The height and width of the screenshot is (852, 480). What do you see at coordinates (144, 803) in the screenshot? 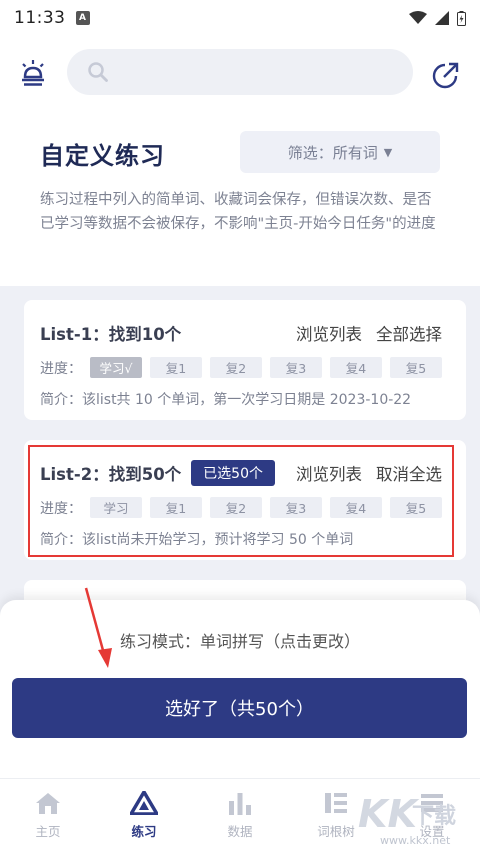
I see `practice-icon` at bounding box center [144, 803].